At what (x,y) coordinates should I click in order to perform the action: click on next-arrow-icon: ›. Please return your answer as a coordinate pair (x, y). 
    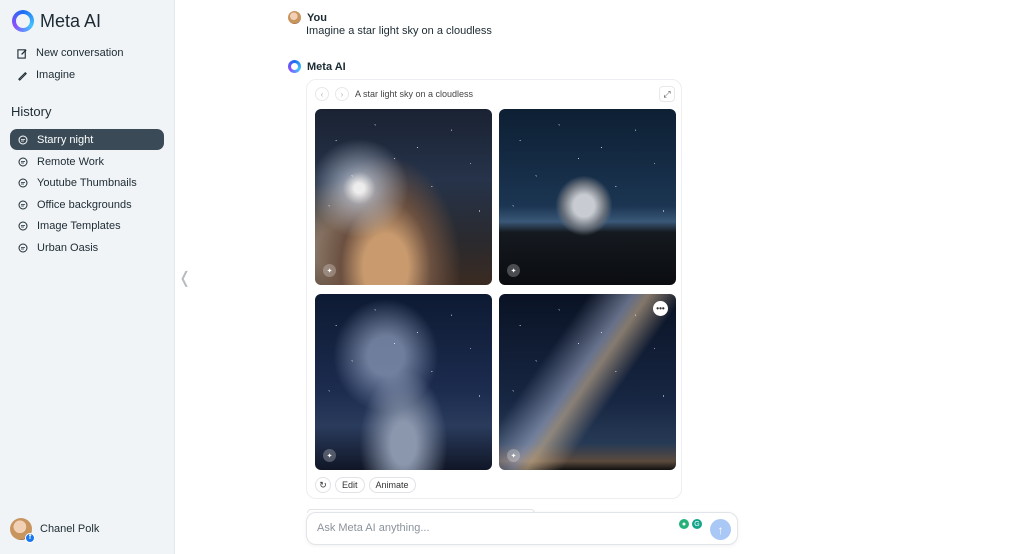
    Looking at the image, I should click on (342, 94).